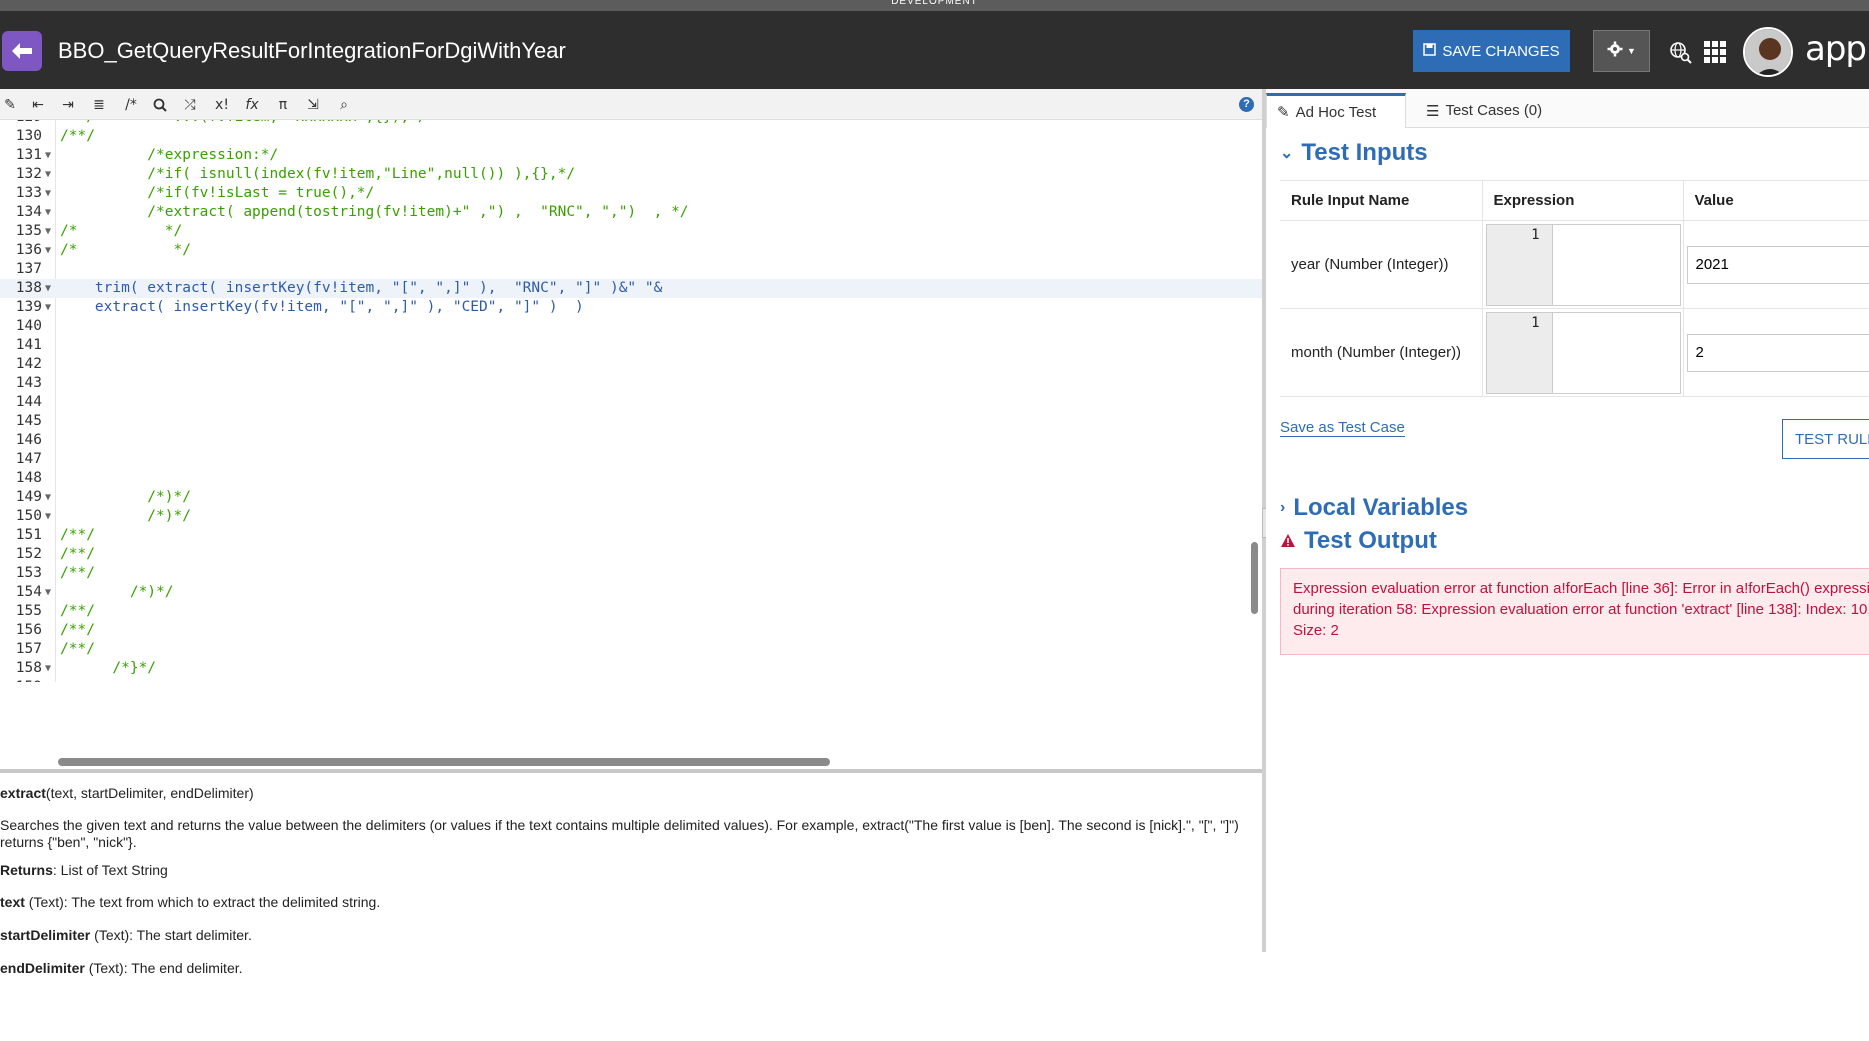 The image size is (1869, 1041). Describe the element at coordinates (631, 193) in the screenshot. I see `code-line: 133▼ /*if(fv!isLast = true(),*/` at that location.